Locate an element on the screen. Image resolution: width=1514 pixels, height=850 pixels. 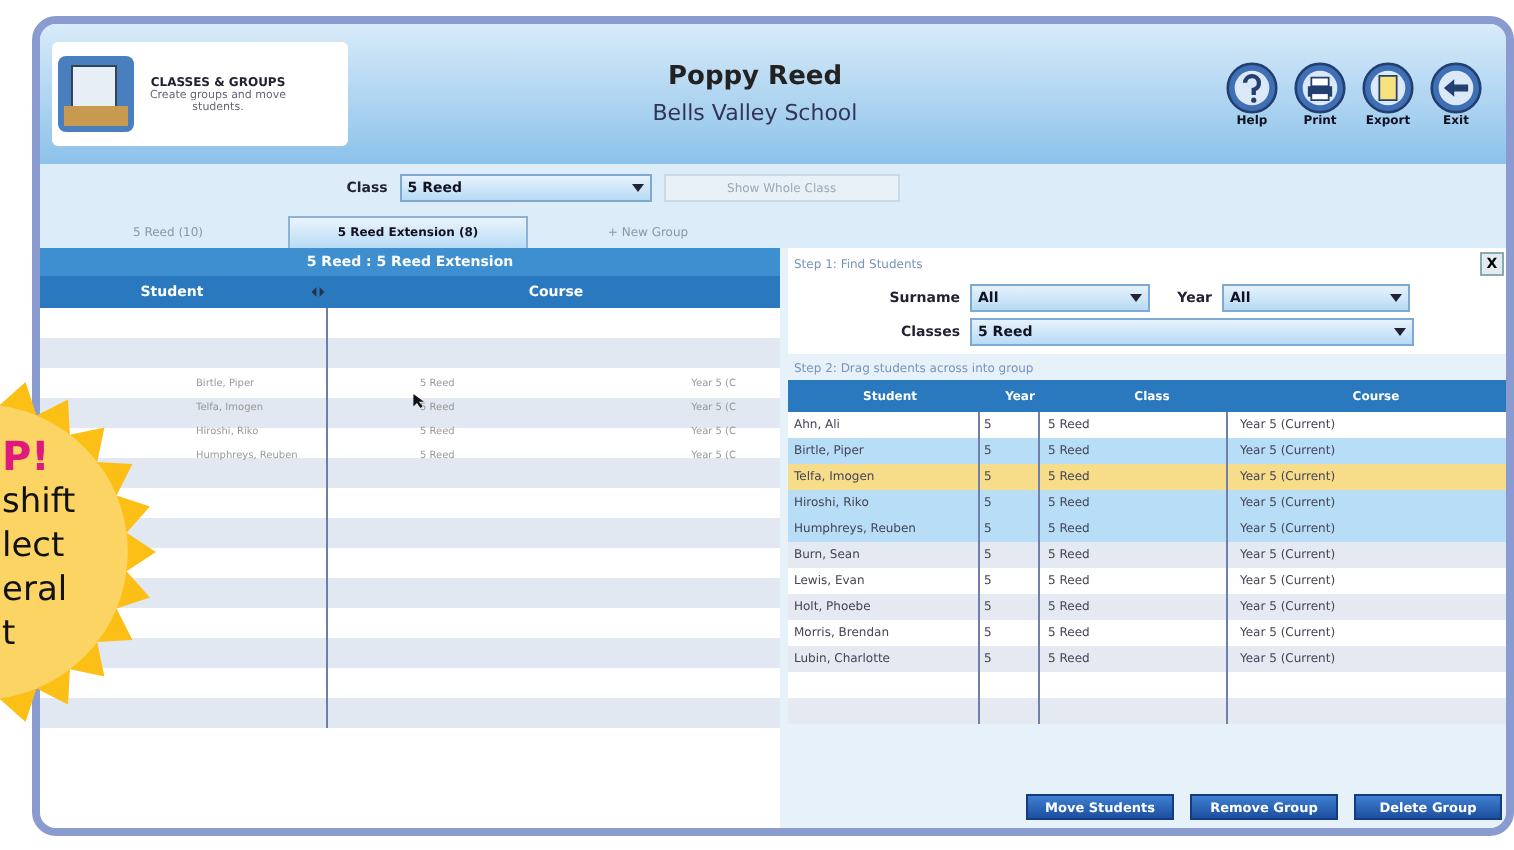
user-name: Poppy Reed is located at coordinates (755, 77).